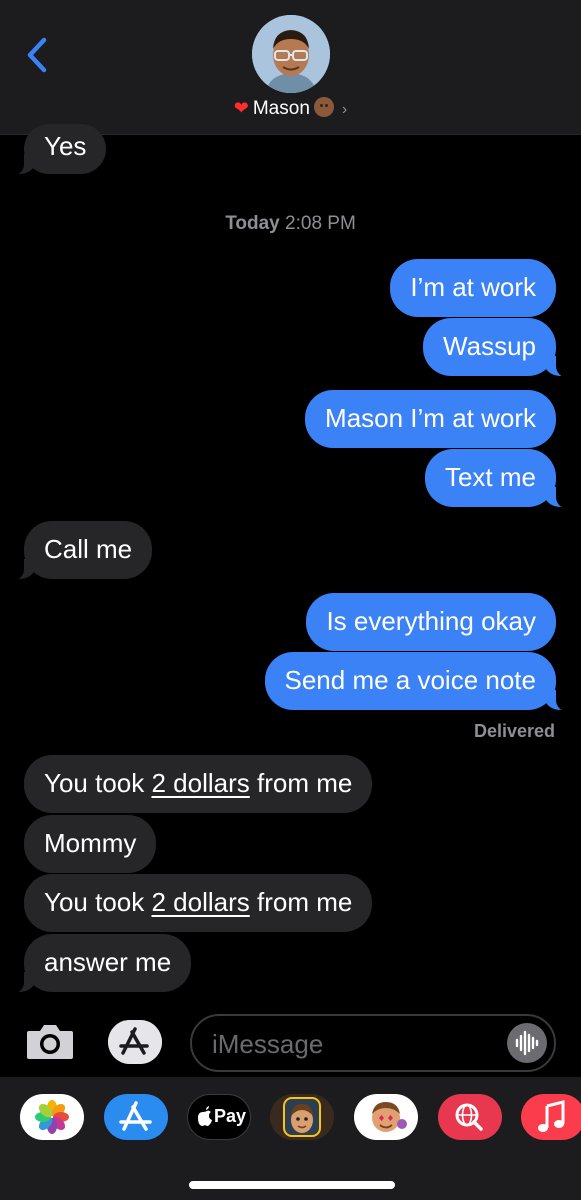  I want to click on contact-avatar, so click(291, 54).